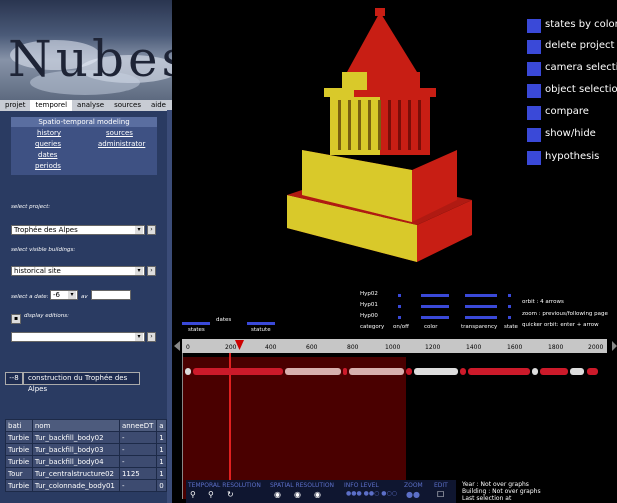 The height and width of the screenshot is (503, 617). I want to click on editions-checkbox: ▪, so click(16, 319).